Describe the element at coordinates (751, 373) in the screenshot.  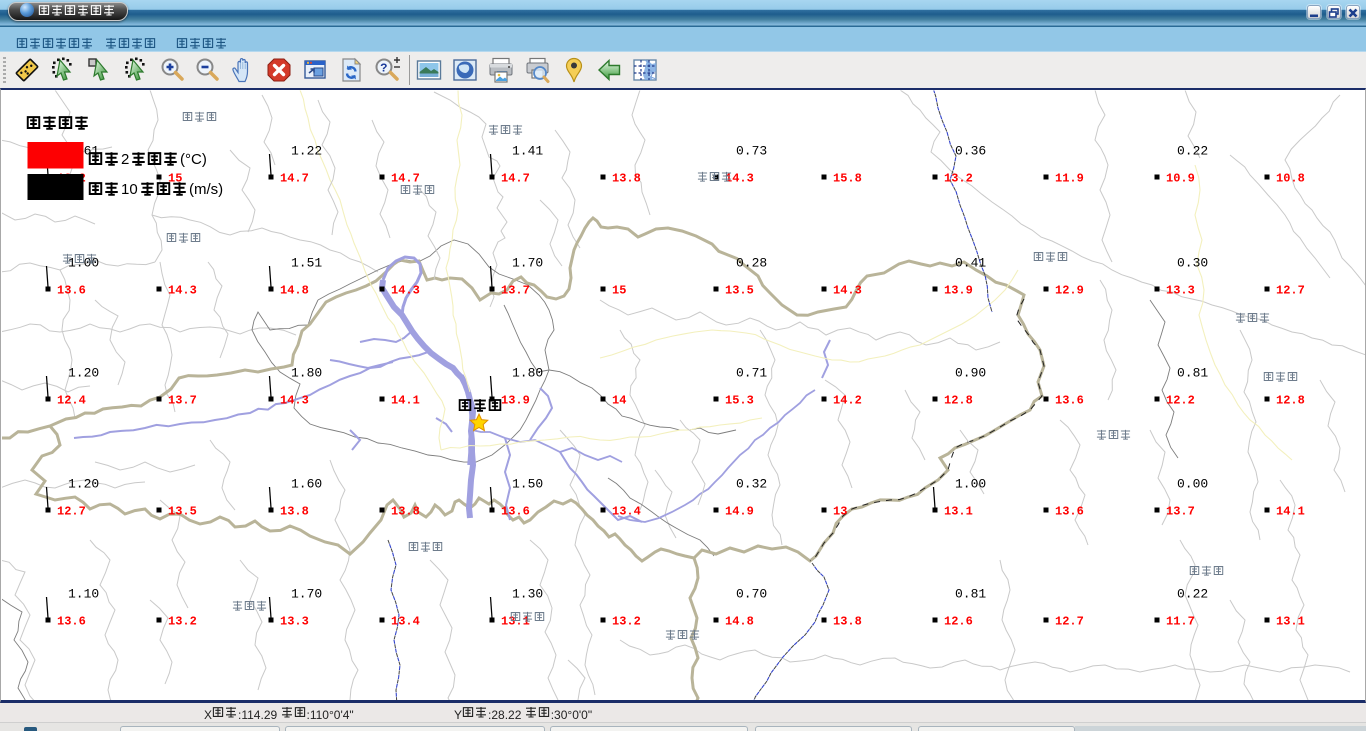
I see `svg-text: 0.71` at that location.